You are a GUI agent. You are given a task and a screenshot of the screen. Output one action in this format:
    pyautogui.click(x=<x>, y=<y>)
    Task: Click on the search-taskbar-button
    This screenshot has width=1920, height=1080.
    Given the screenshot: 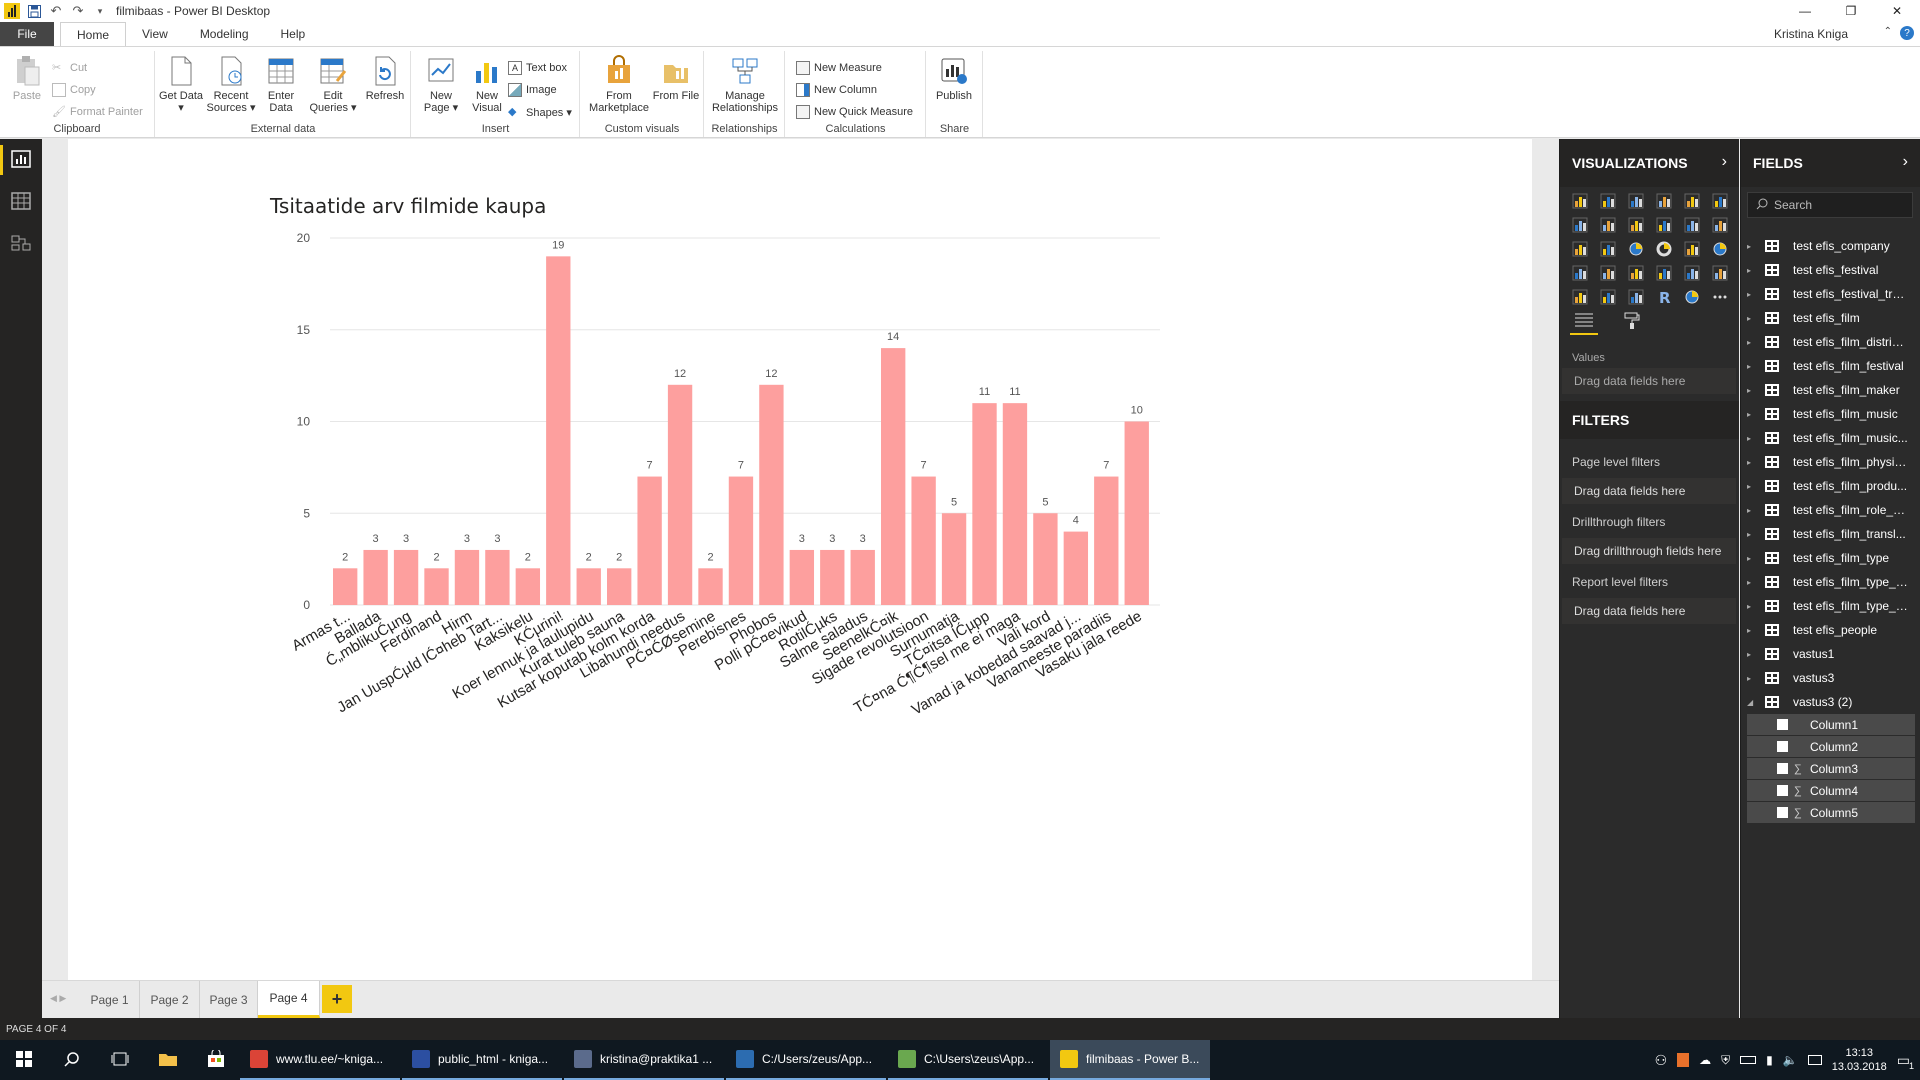 What is the action you would take?
    pyautogui.click(x=72, y=1060)
    